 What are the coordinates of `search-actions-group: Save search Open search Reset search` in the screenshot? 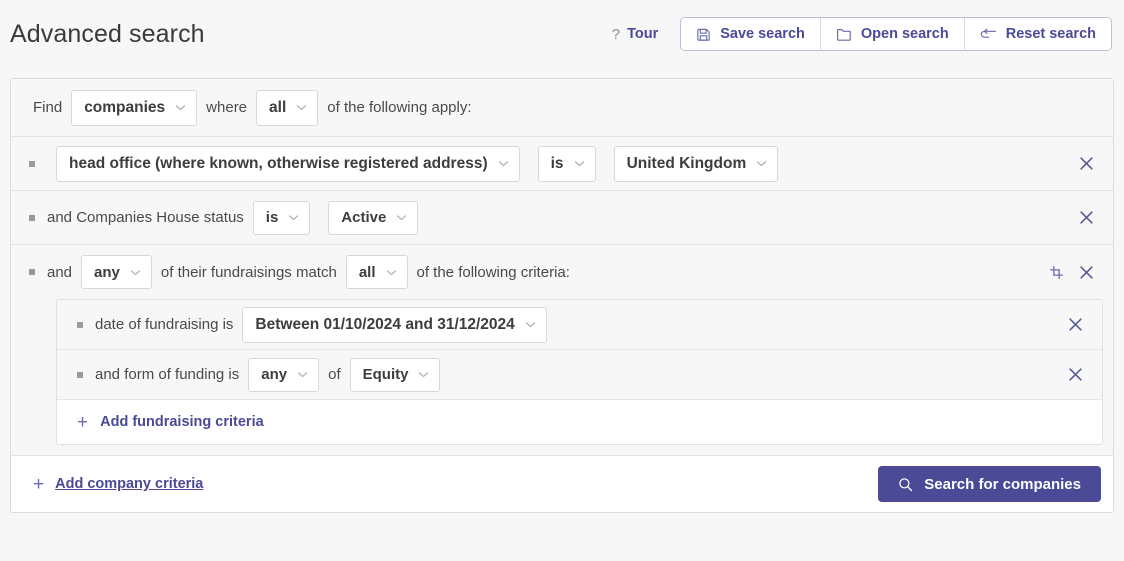 It's located at (896, 34).